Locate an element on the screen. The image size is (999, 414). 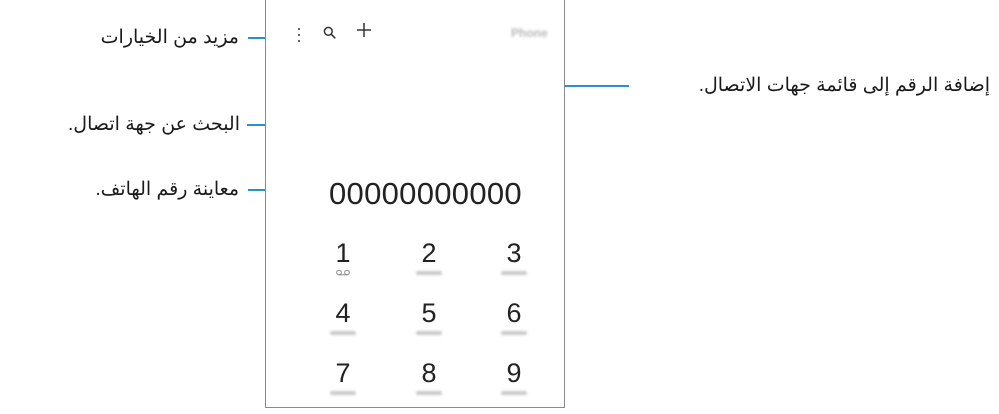
phone-number-preview: 00000000000 is located at coordinates (425, 193).